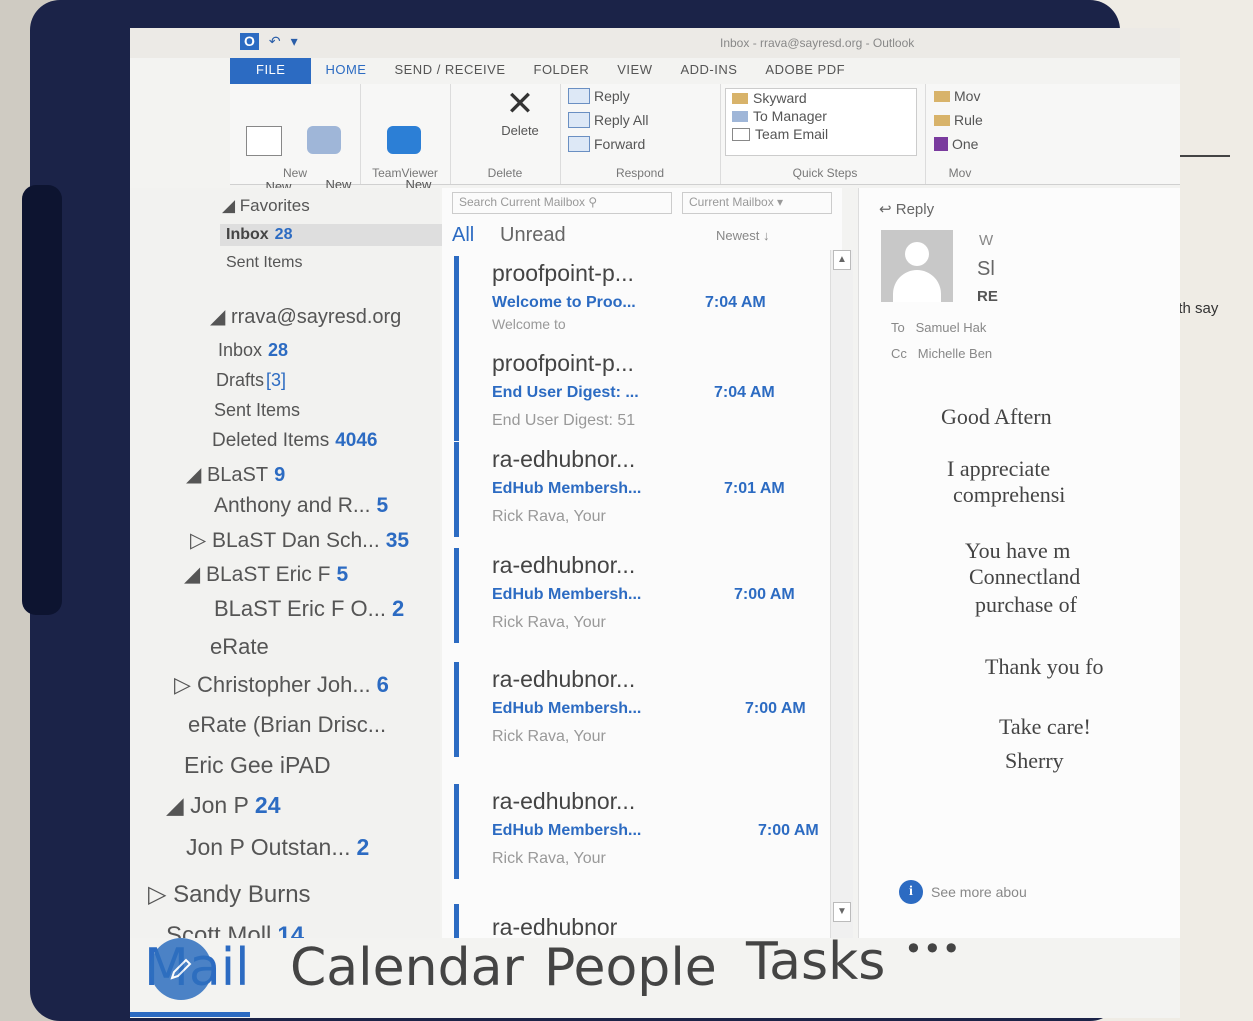 The width and height of the screenshot is (1253, 1021). Describe the element at coordinates (207, 805) in the screenshot. I see `folder-label: ◢ Jon P` at that location.